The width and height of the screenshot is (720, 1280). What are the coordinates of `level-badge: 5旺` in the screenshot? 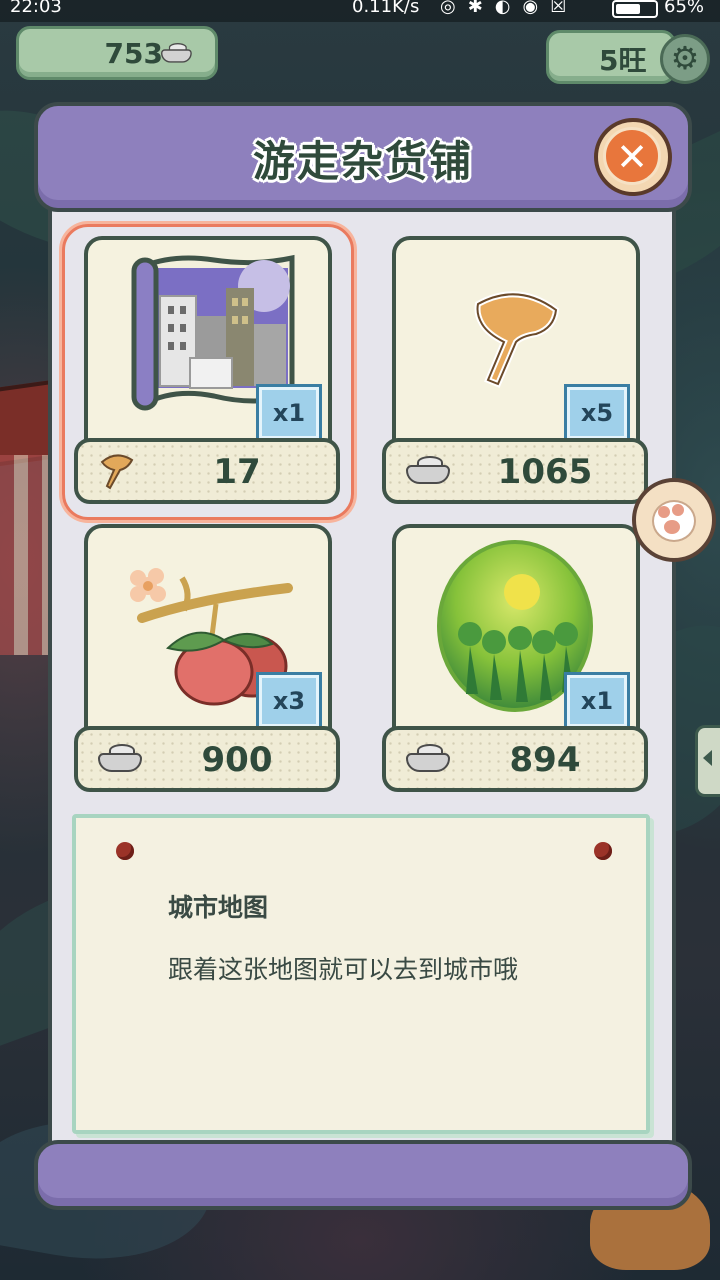 It's located at (611, 57).